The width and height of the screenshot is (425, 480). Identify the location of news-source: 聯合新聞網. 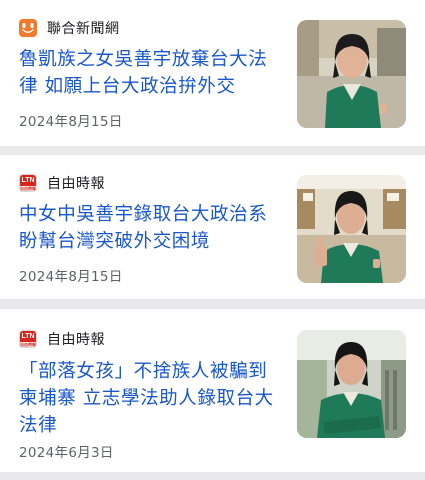
(69, 28).